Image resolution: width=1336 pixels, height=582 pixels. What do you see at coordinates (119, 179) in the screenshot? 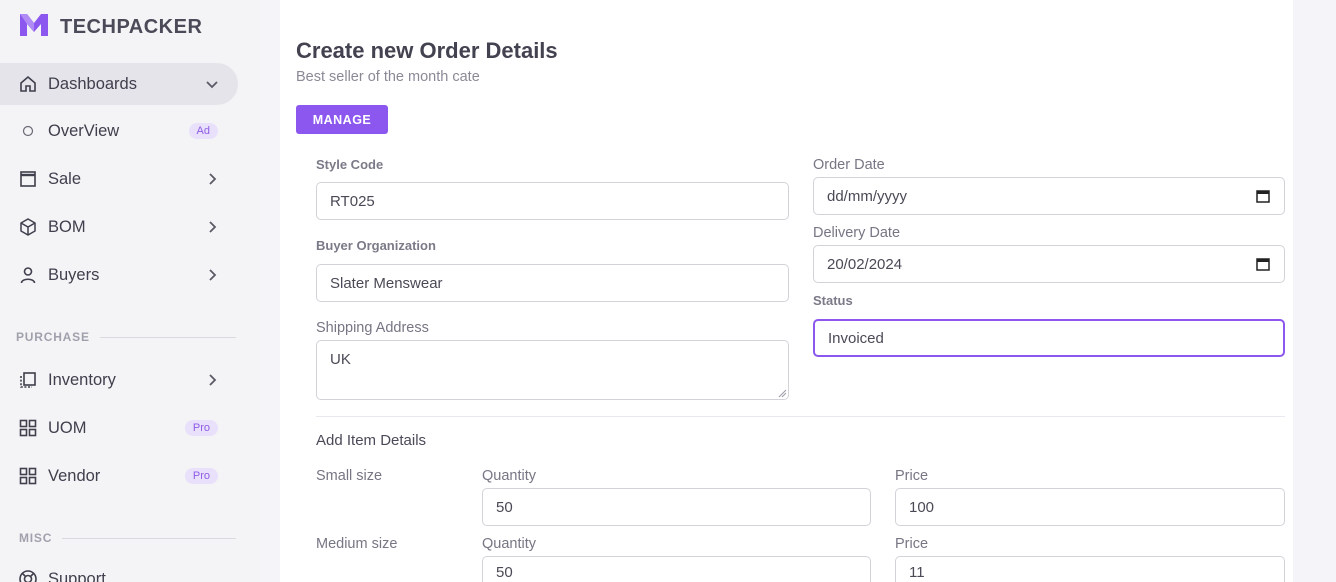
I see `sidebar-item-sale: Sale` at bounding box center [119, 179].